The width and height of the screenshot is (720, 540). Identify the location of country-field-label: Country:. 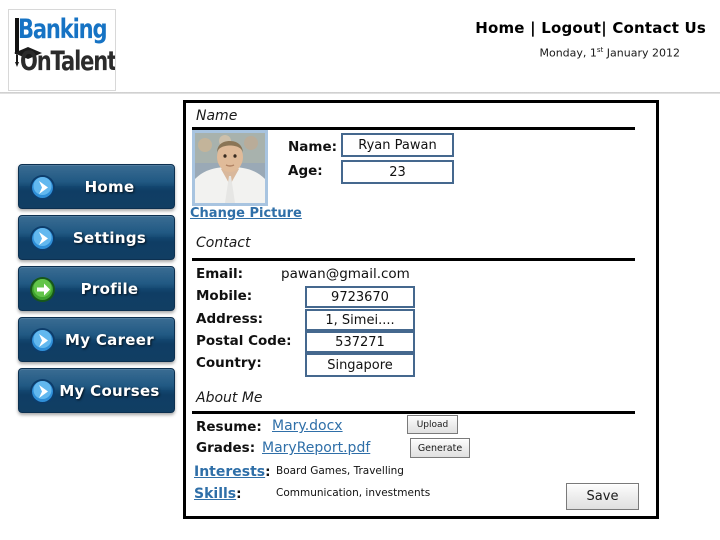
(229, 363).